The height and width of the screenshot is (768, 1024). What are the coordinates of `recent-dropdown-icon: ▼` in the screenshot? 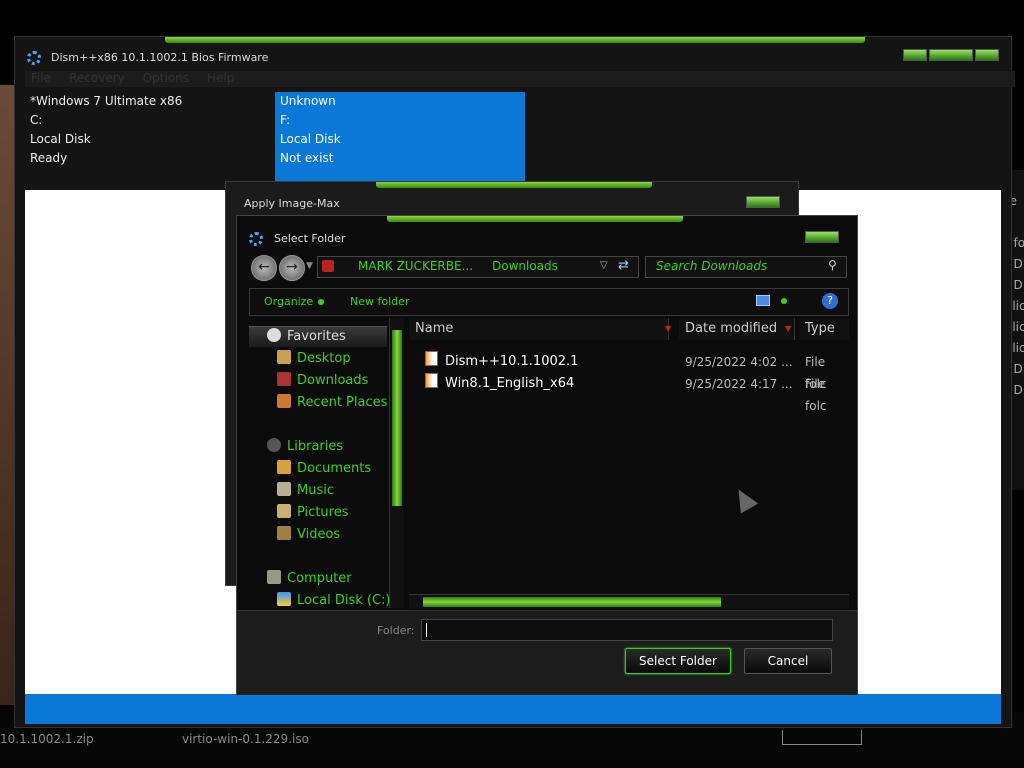 It's located at (309, 266).